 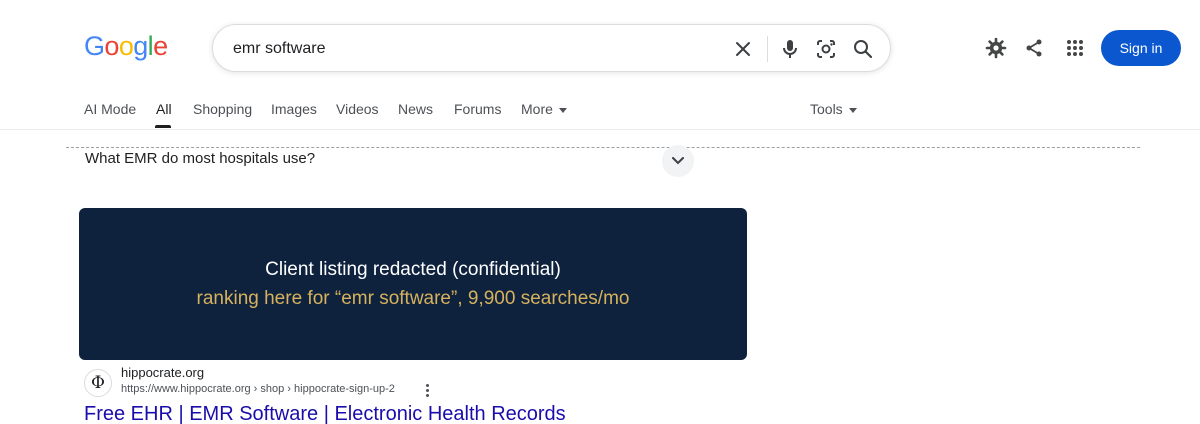 I want to click on chevron-down-icon, so click(x=678, y=161).